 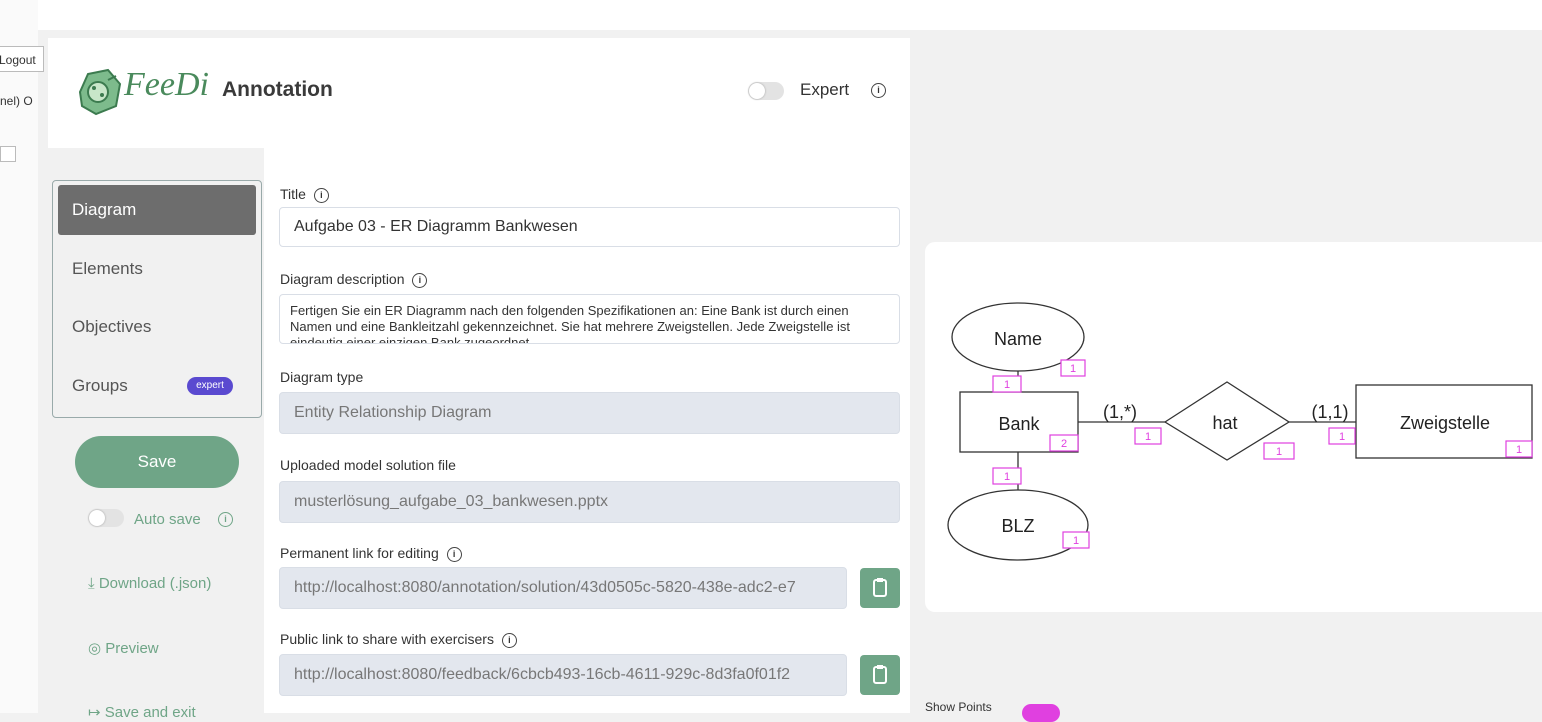 I want to click on save-exit-link: ↦ Save and exit, so click(x=142, y=712).